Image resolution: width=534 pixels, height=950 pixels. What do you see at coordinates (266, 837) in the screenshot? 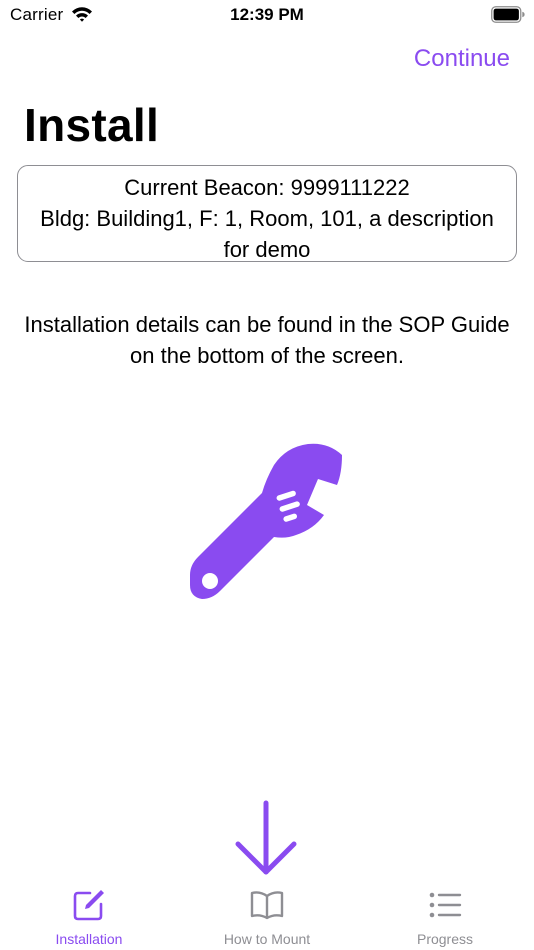
I see `arrow-down-icon` at bounding box center [266, 837].